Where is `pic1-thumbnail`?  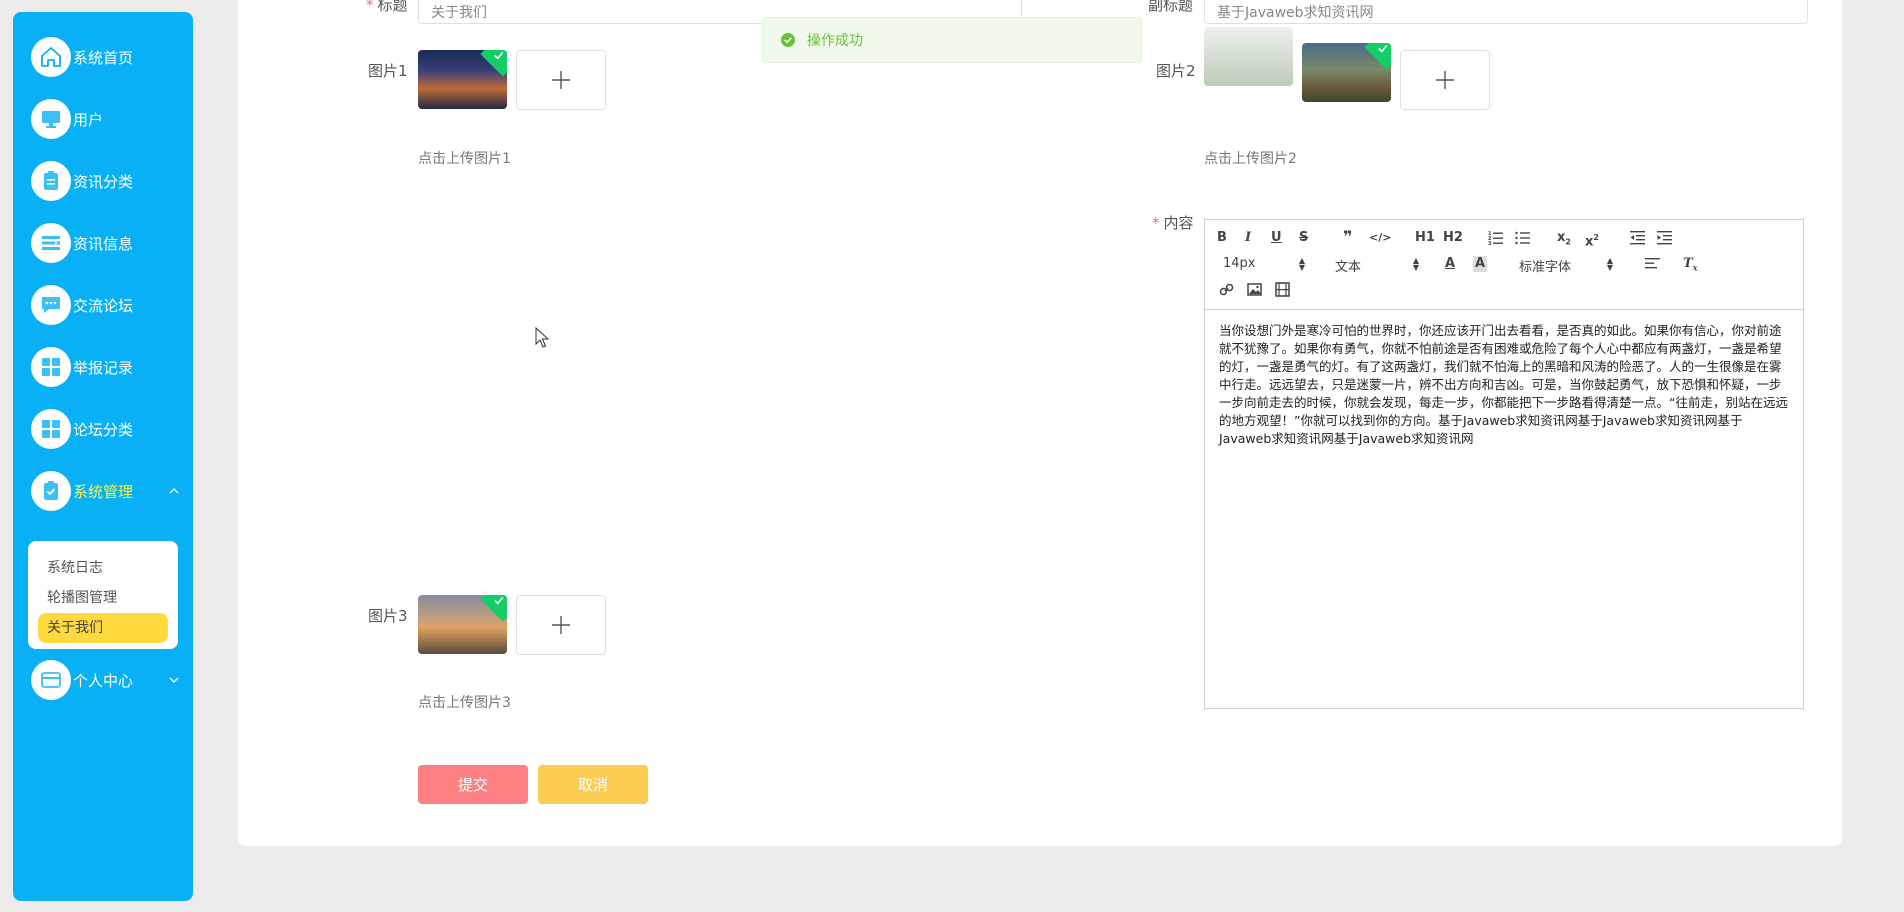
pic1-thumbnail is located at coordinates (462, 79).